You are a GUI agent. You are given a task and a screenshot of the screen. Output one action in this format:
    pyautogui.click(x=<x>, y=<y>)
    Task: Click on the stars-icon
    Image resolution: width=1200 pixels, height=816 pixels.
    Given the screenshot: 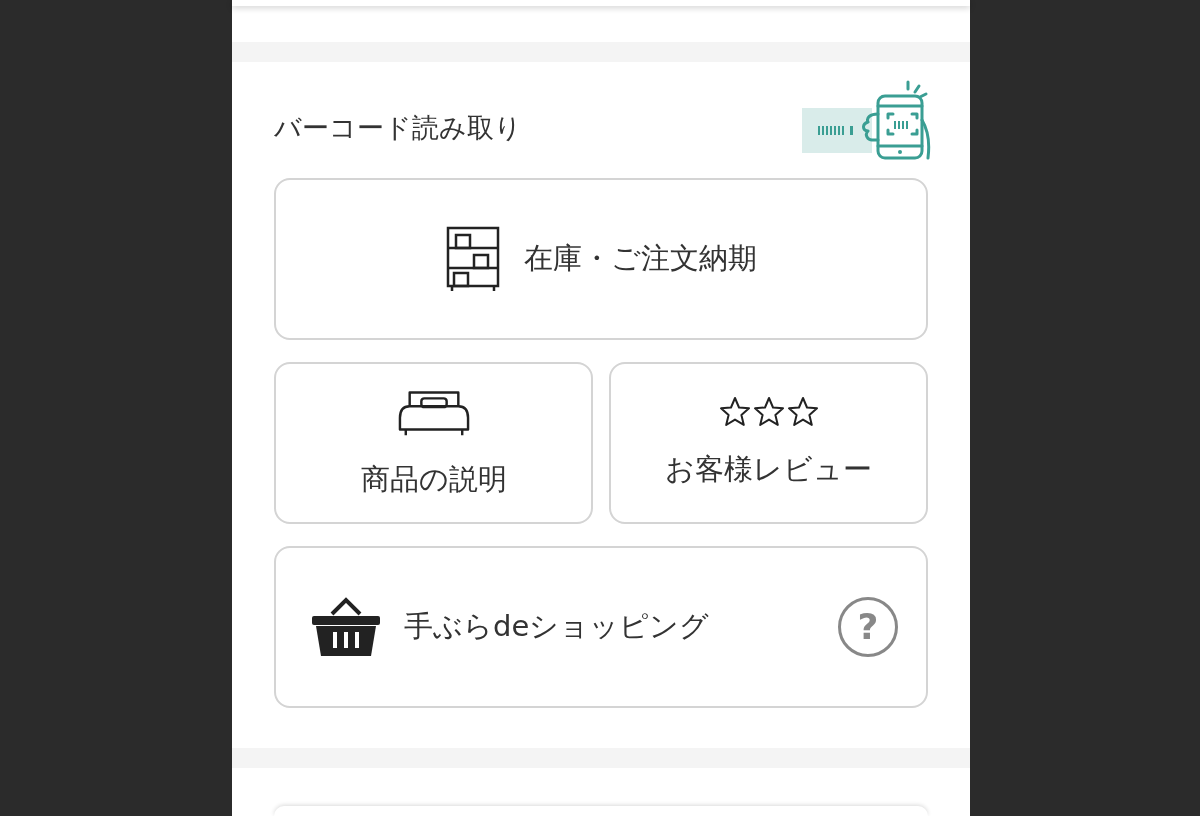 What is the action you would take?
    pyautogui.click(x=768, y=411)
    